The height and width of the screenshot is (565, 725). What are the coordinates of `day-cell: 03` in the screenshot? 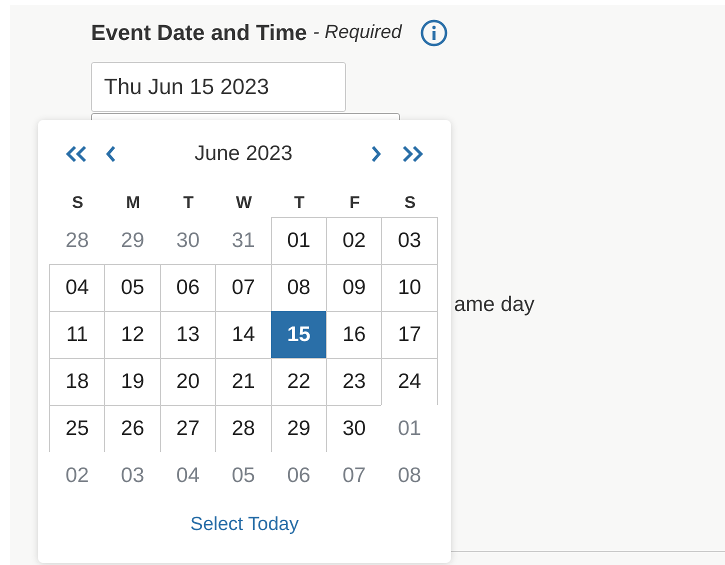 It's located at (409, 241).